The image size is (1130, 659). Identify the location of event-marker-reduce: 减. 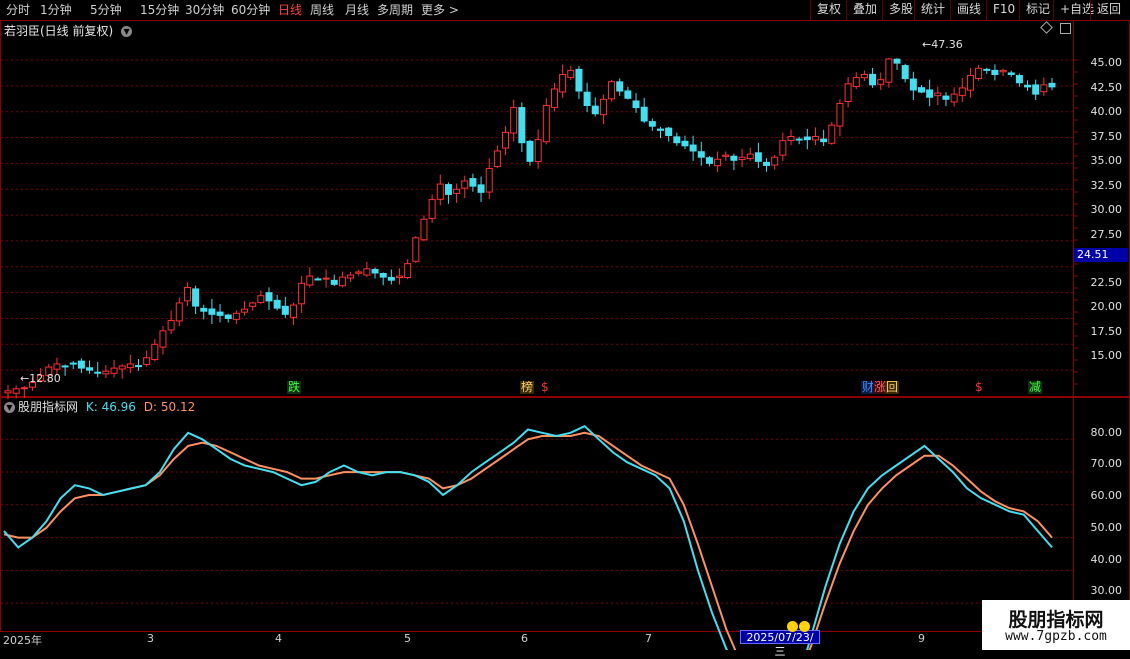
(1035, 387).